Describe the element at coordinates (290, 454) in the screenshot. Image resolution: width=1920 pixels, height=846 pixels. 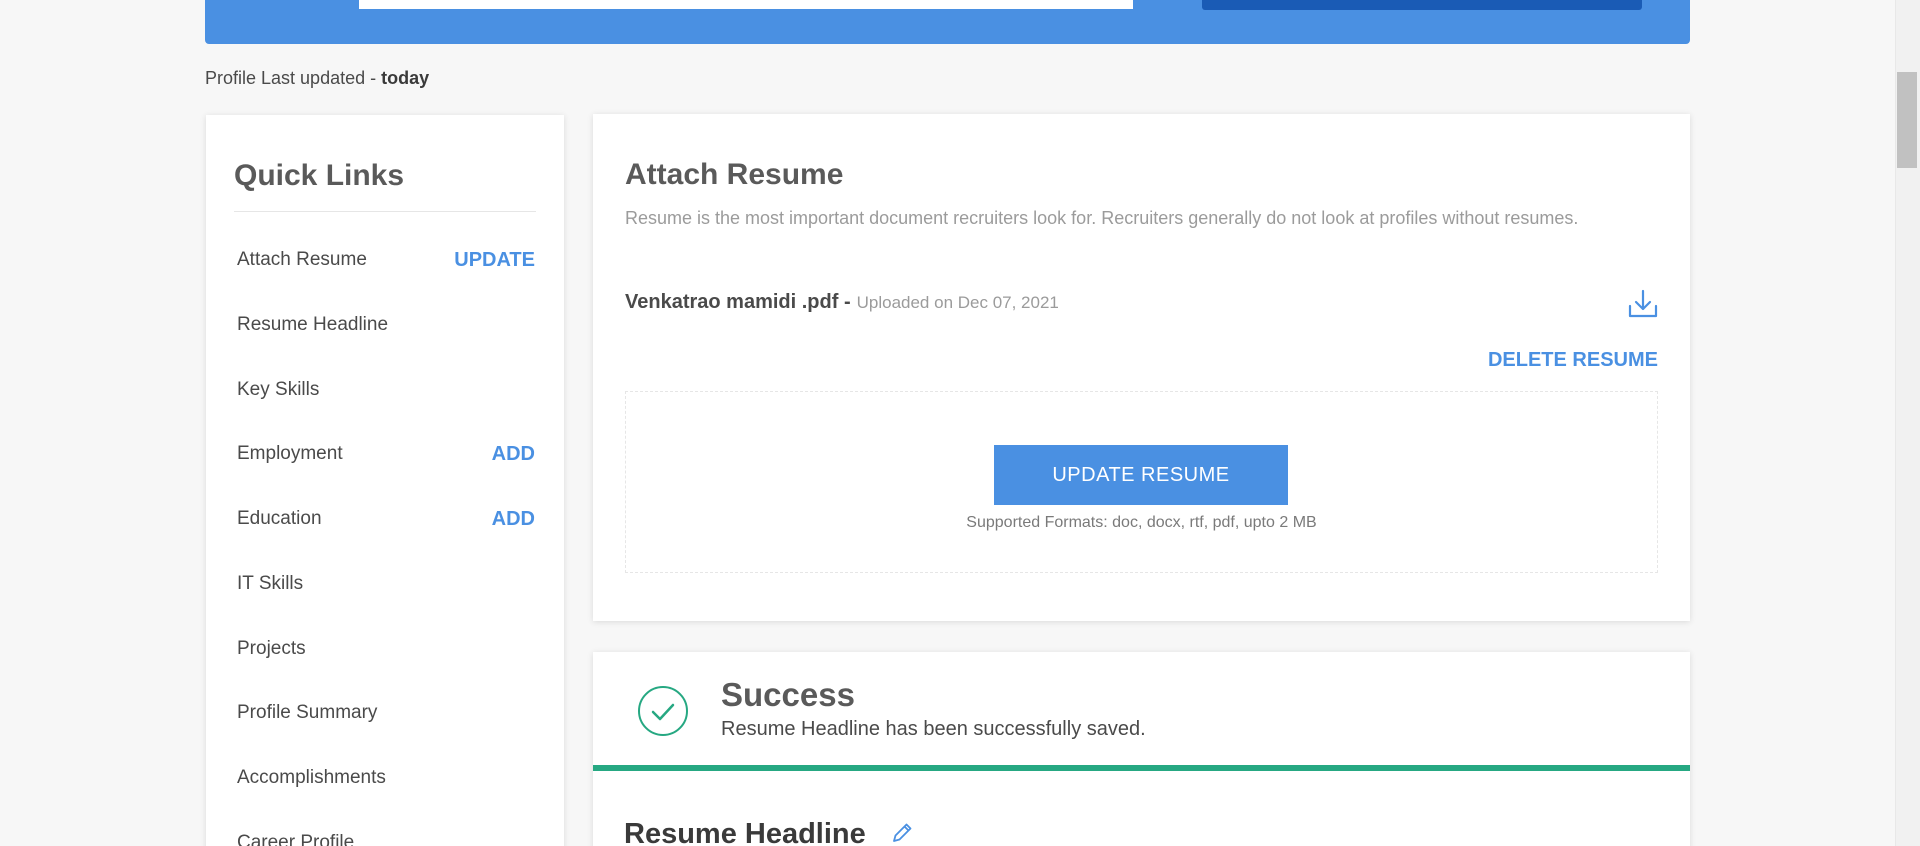
I see `quick-link-label: Employment` at that location.